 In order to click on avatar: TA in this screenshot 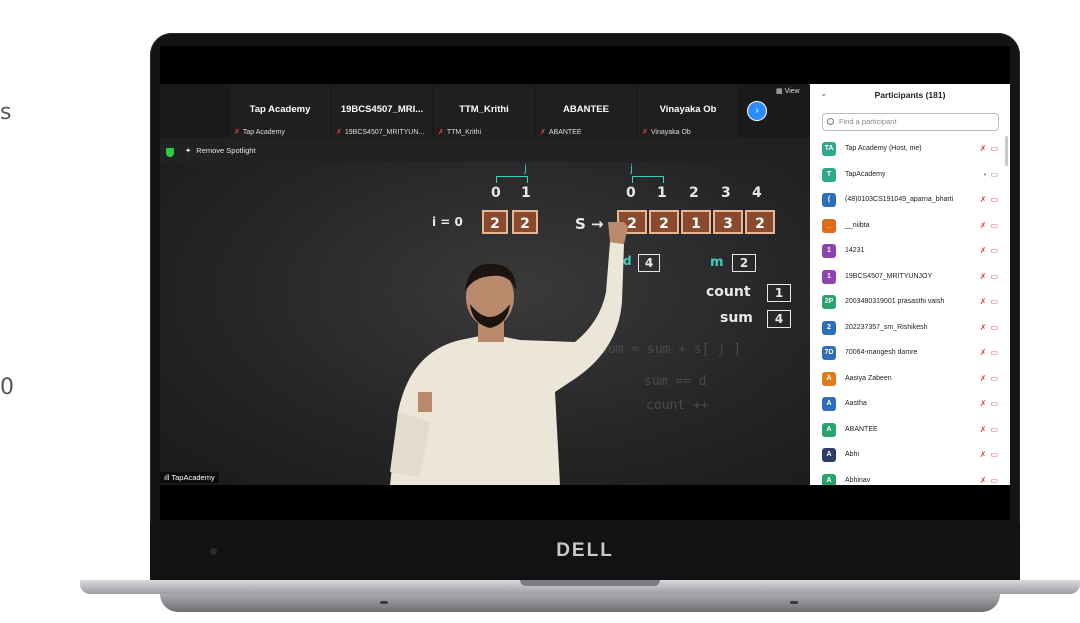, I will do `click(829, 149)`.